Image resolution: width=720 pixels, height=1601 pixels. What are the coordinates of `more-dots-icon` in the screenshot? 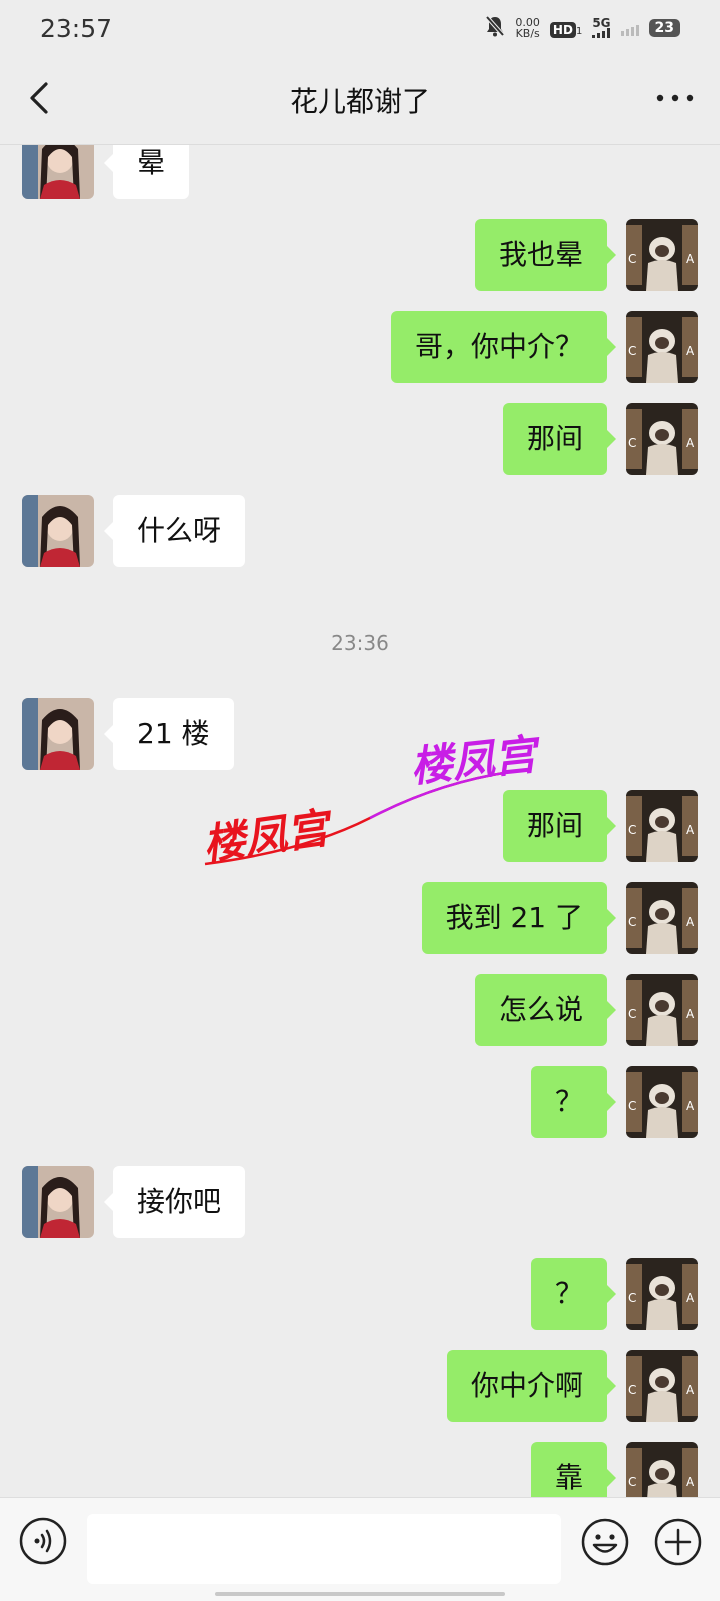 It's located at (675, 98).